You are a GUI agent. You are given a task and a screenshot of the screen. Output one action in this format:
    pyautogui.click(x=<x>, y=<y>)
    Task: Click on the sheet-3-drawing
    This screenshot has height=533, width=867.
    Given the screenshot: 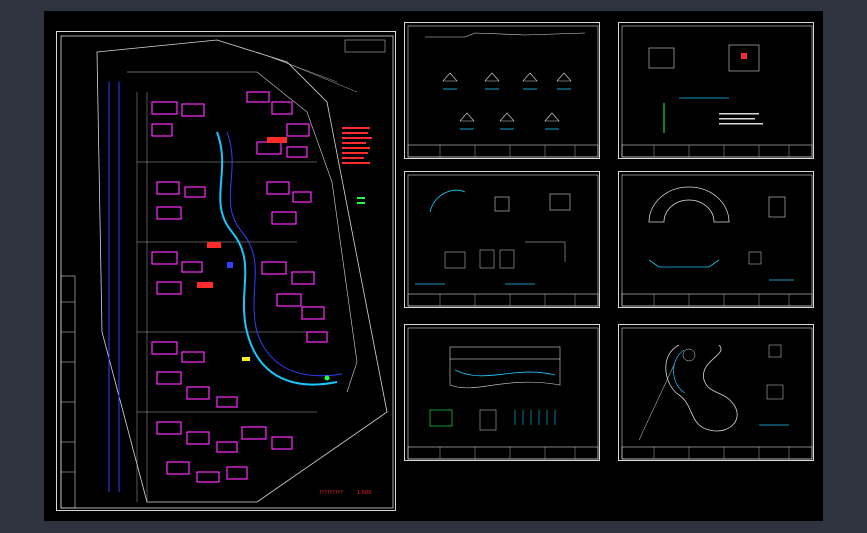 What is the action you would take?
    pyautogui.click(x=503, y=240)
    